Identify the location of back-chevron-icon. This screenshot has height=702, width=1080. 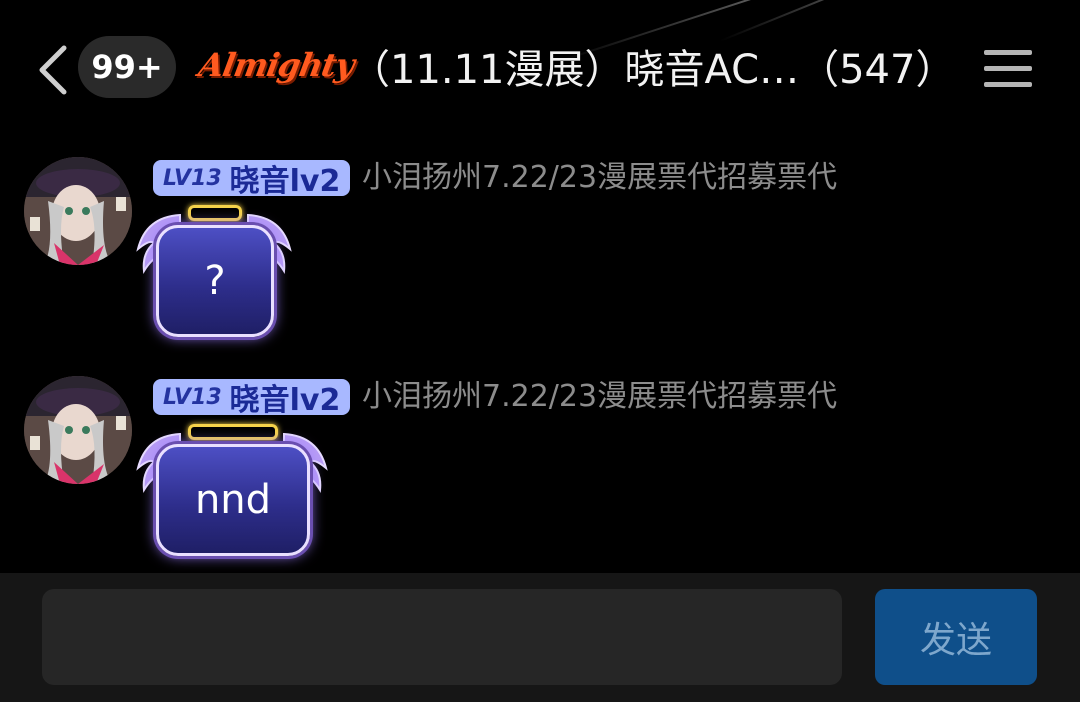
(54, 70).